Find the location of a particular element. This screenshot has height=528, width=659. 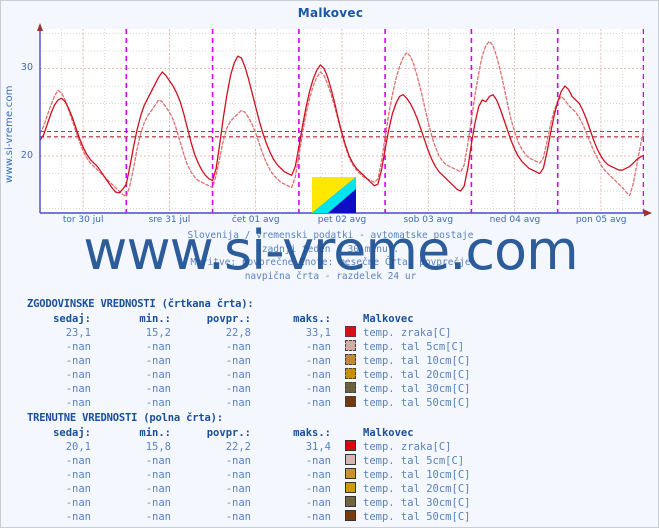

subtitle-line-4: navpična črta - razdelek 24 ur is located at coordinates (330, 276).